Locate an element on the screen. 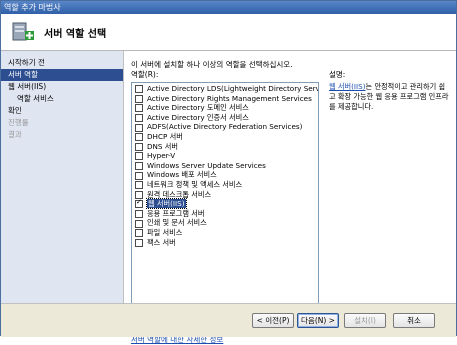 The width and height of the screenshot is (457, 345). role-label: 인쇄 및 문서 서비스 is located at coordinates (177, 222).